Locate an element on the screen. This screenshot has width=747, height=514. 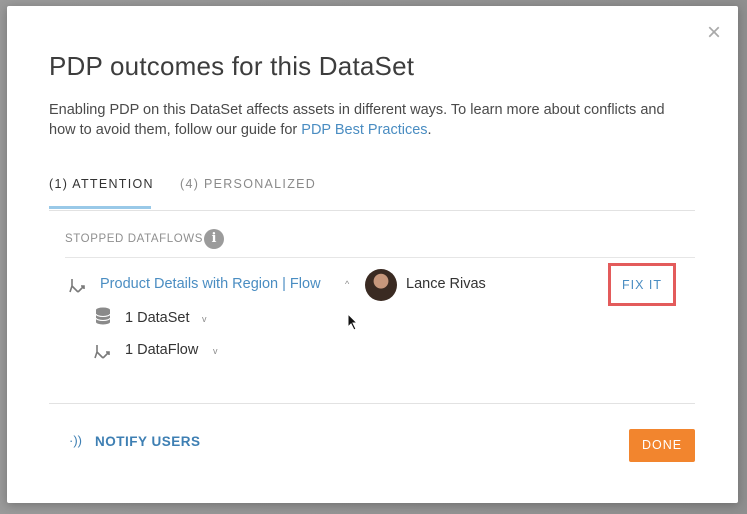
info-icon: i is located at coordinates (214, 239).